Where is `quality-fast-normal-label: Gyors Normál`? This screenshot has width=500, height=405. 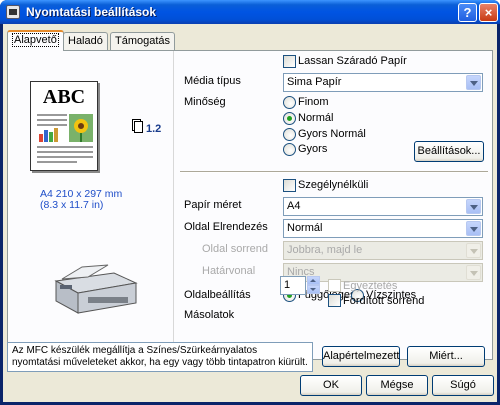
quality-fast-normal-label: Gyors Normál is located at coordinates (332, 134).